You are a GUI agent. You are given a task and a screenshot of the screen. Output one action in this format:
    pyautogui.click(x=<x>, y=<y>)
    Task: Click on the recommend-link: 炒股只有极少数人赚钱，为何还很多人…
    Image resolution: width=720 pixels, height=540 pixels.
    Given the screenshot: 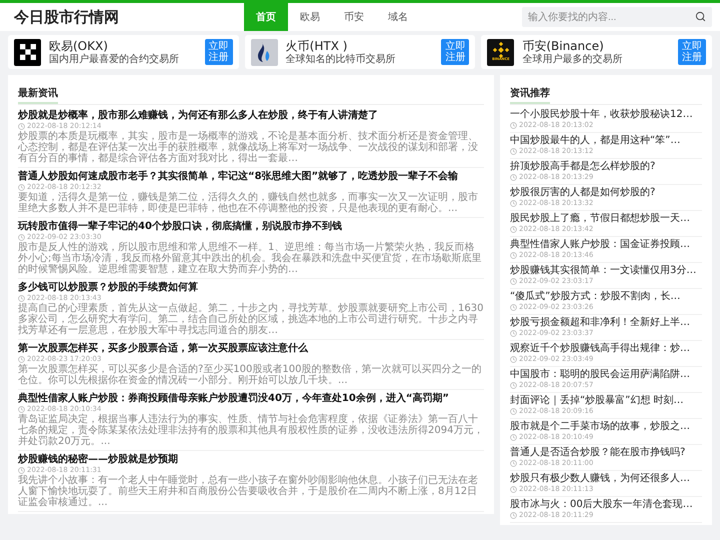 What is the action you would take?
    pyautogui.click(x=606, y=479)
    